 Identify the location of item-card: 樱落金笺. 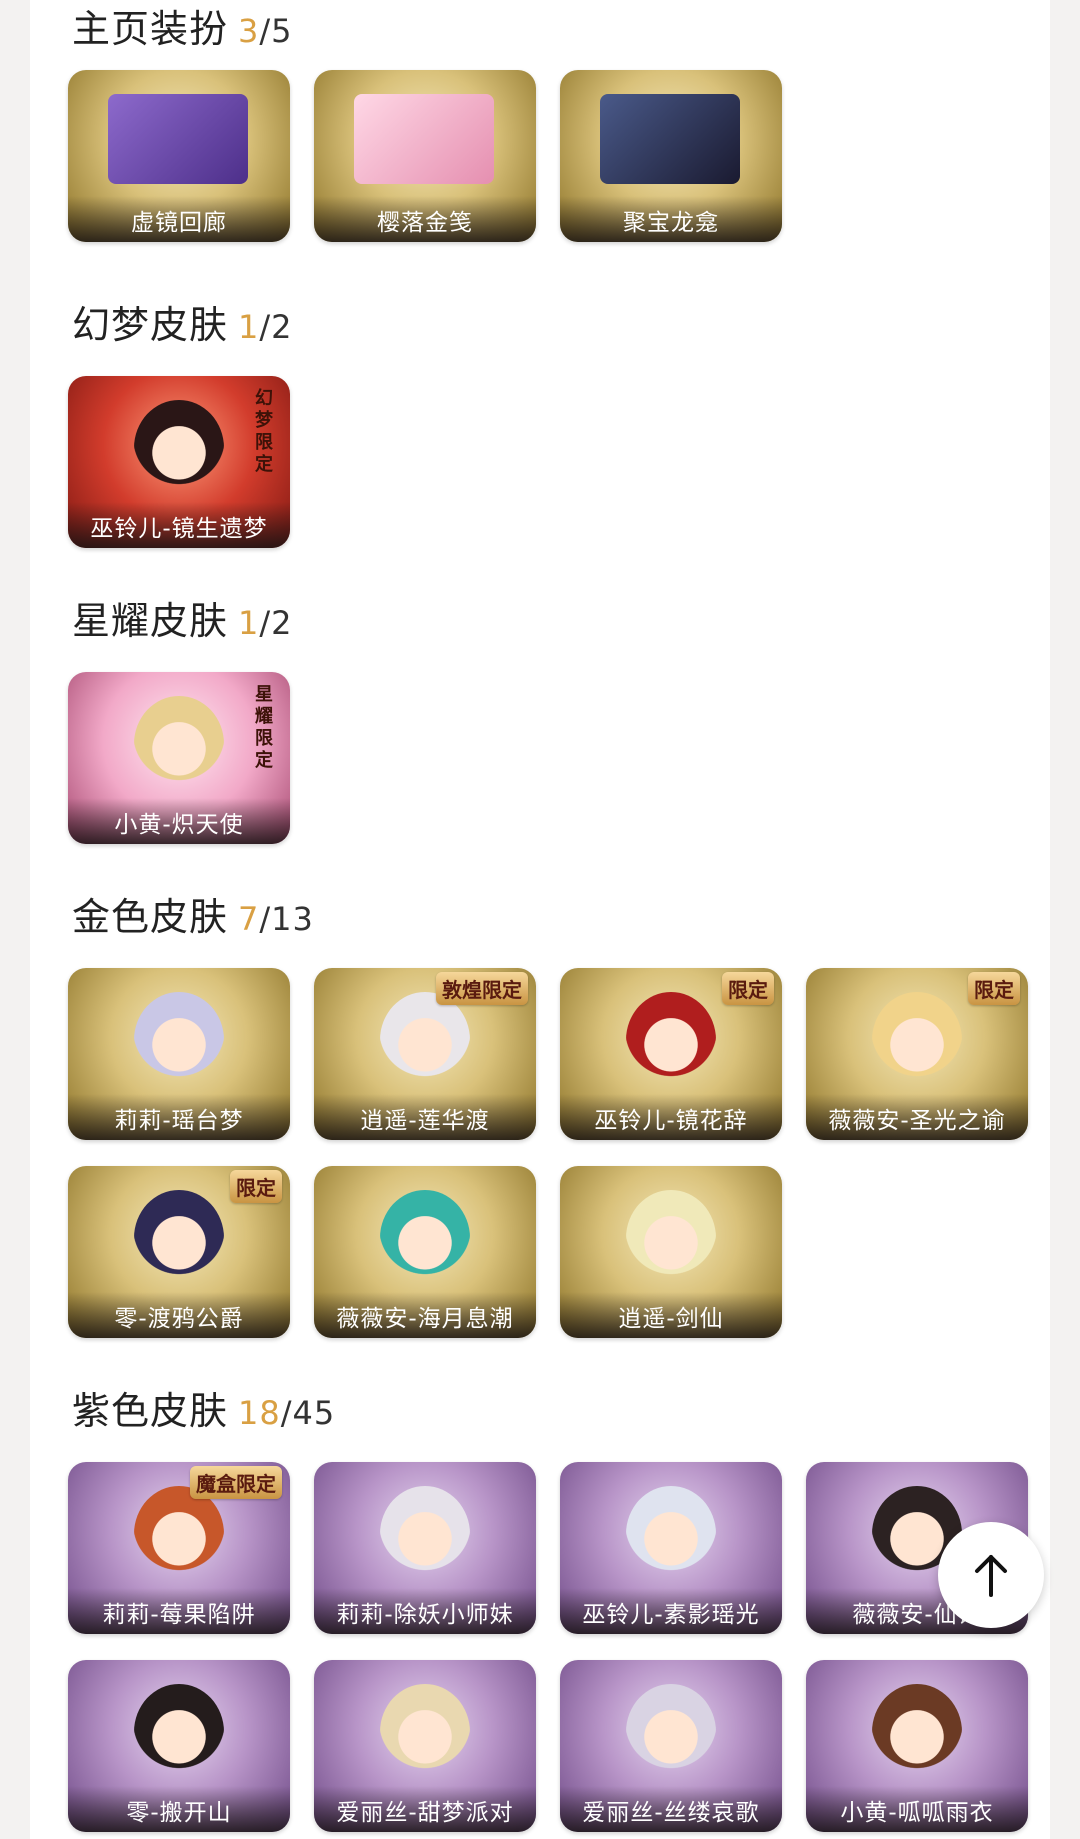
(425, 156).